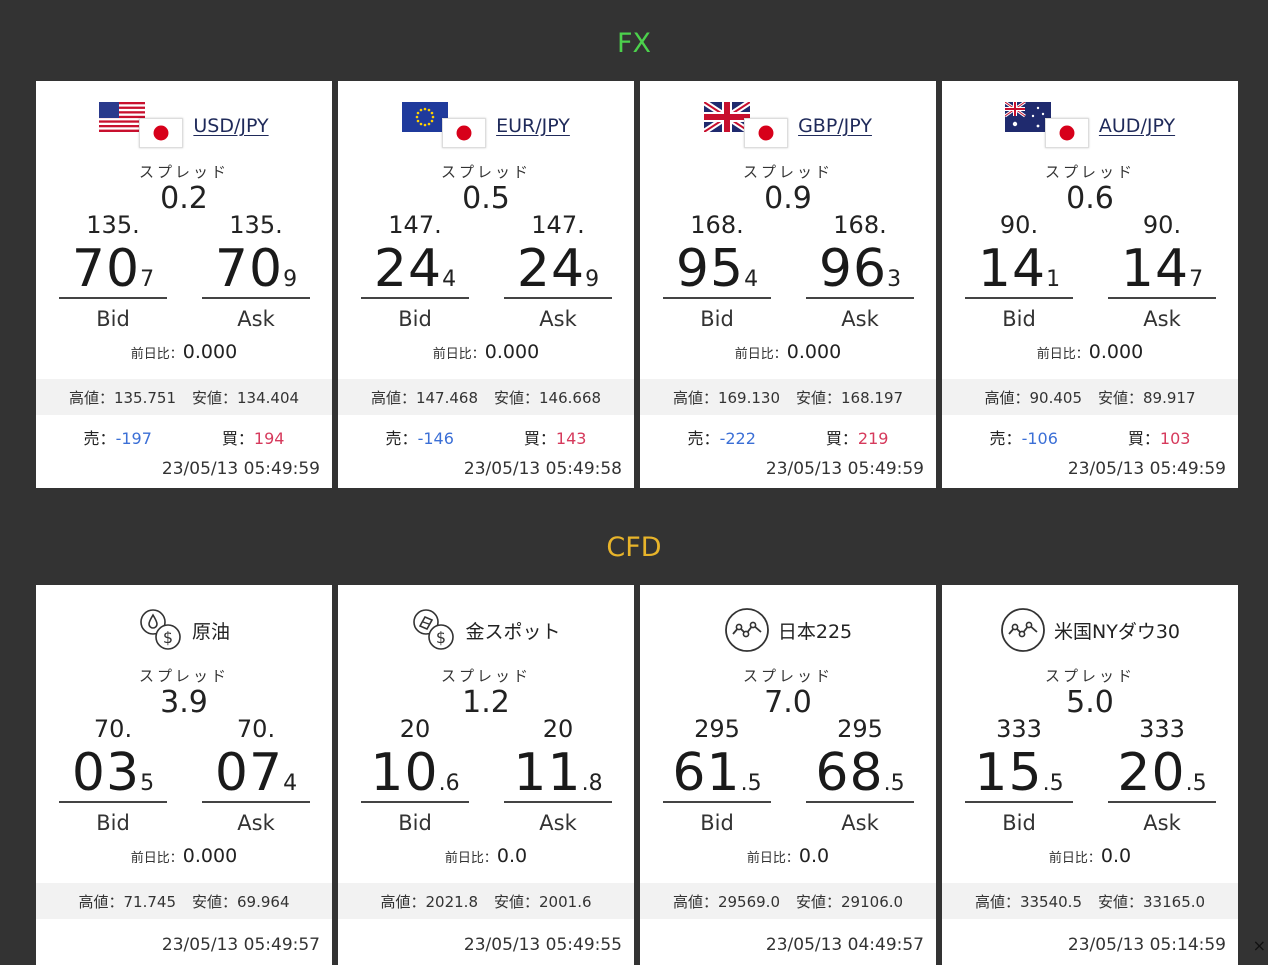  What do you see at coordinates (815, 630) in the screenshot?
I see `cfd-name: 日本225` at bounding box center [815, 630].